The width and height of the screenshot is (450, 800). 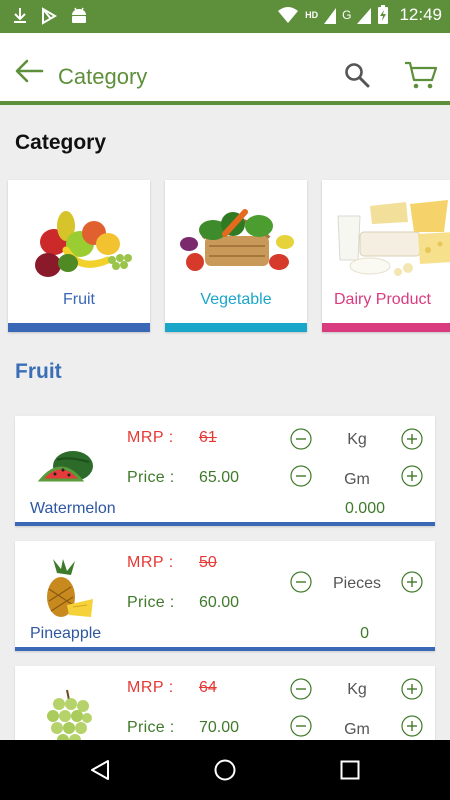 I want to click on mrp-value: 64, so click(x=208, y=687).